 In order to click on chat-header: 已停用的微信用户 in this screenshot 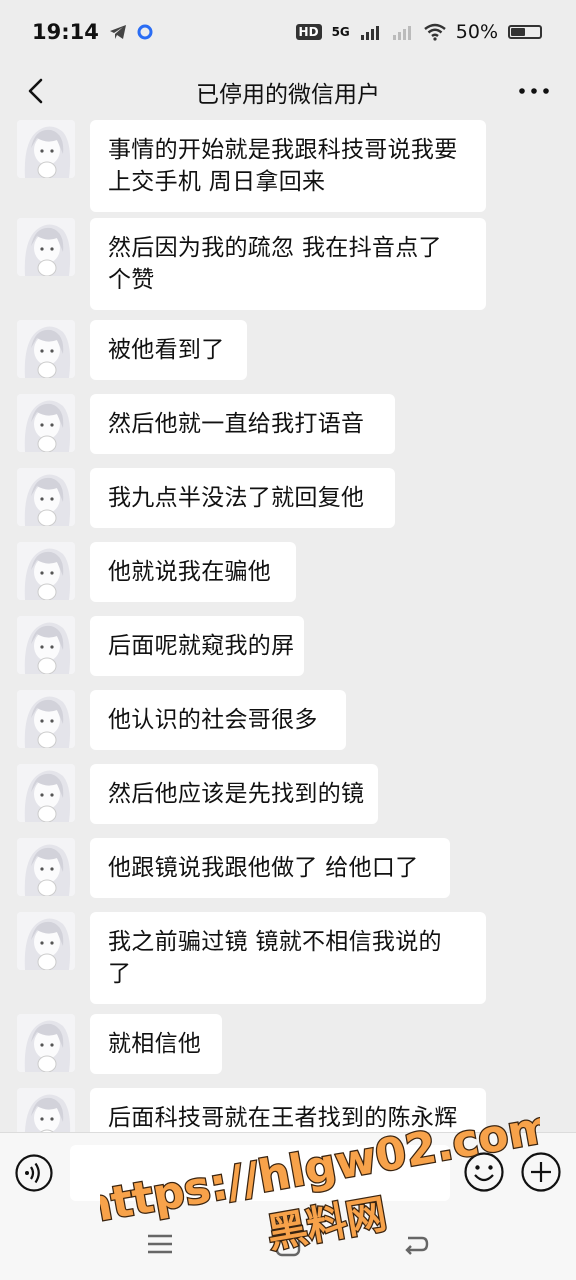, I will do `click(288, 92)`.